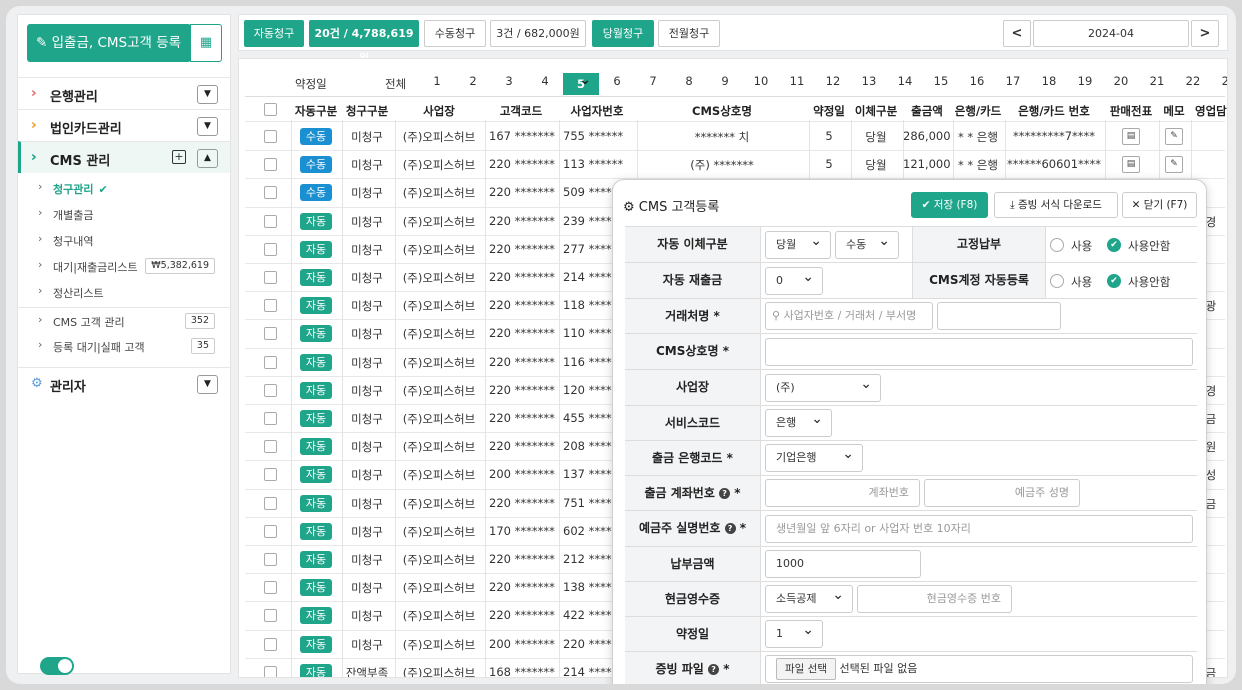  What do you see at coordinates (761, 81) in the screenshot?
I see `day-filter-10: 10` at bounding box center [761, 81].